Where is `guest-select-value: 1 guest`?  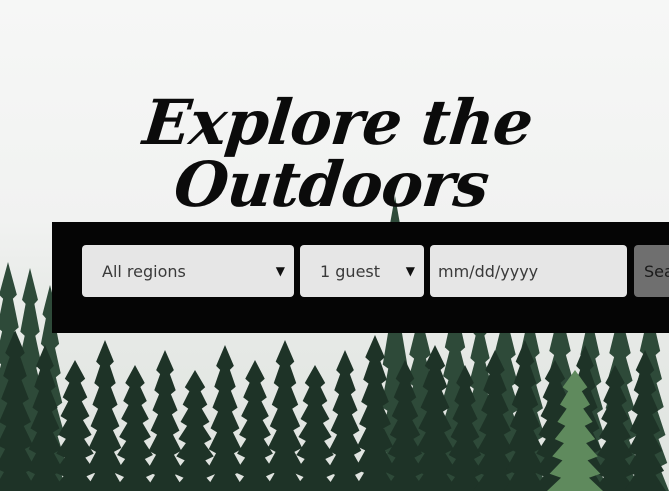 guest-select-value: 1 guest is located at coordinates (350, 271).